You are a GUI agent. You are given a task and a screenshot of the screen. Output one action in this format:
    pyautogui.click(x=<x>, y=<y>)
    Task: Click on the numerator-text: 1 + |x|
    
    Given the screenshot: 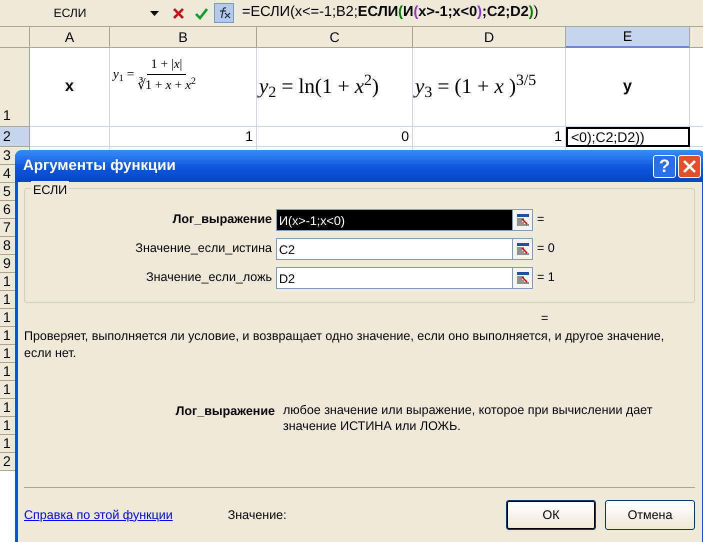 What is the action you would take?
    pyautogui.click(x=166, y=64)
    